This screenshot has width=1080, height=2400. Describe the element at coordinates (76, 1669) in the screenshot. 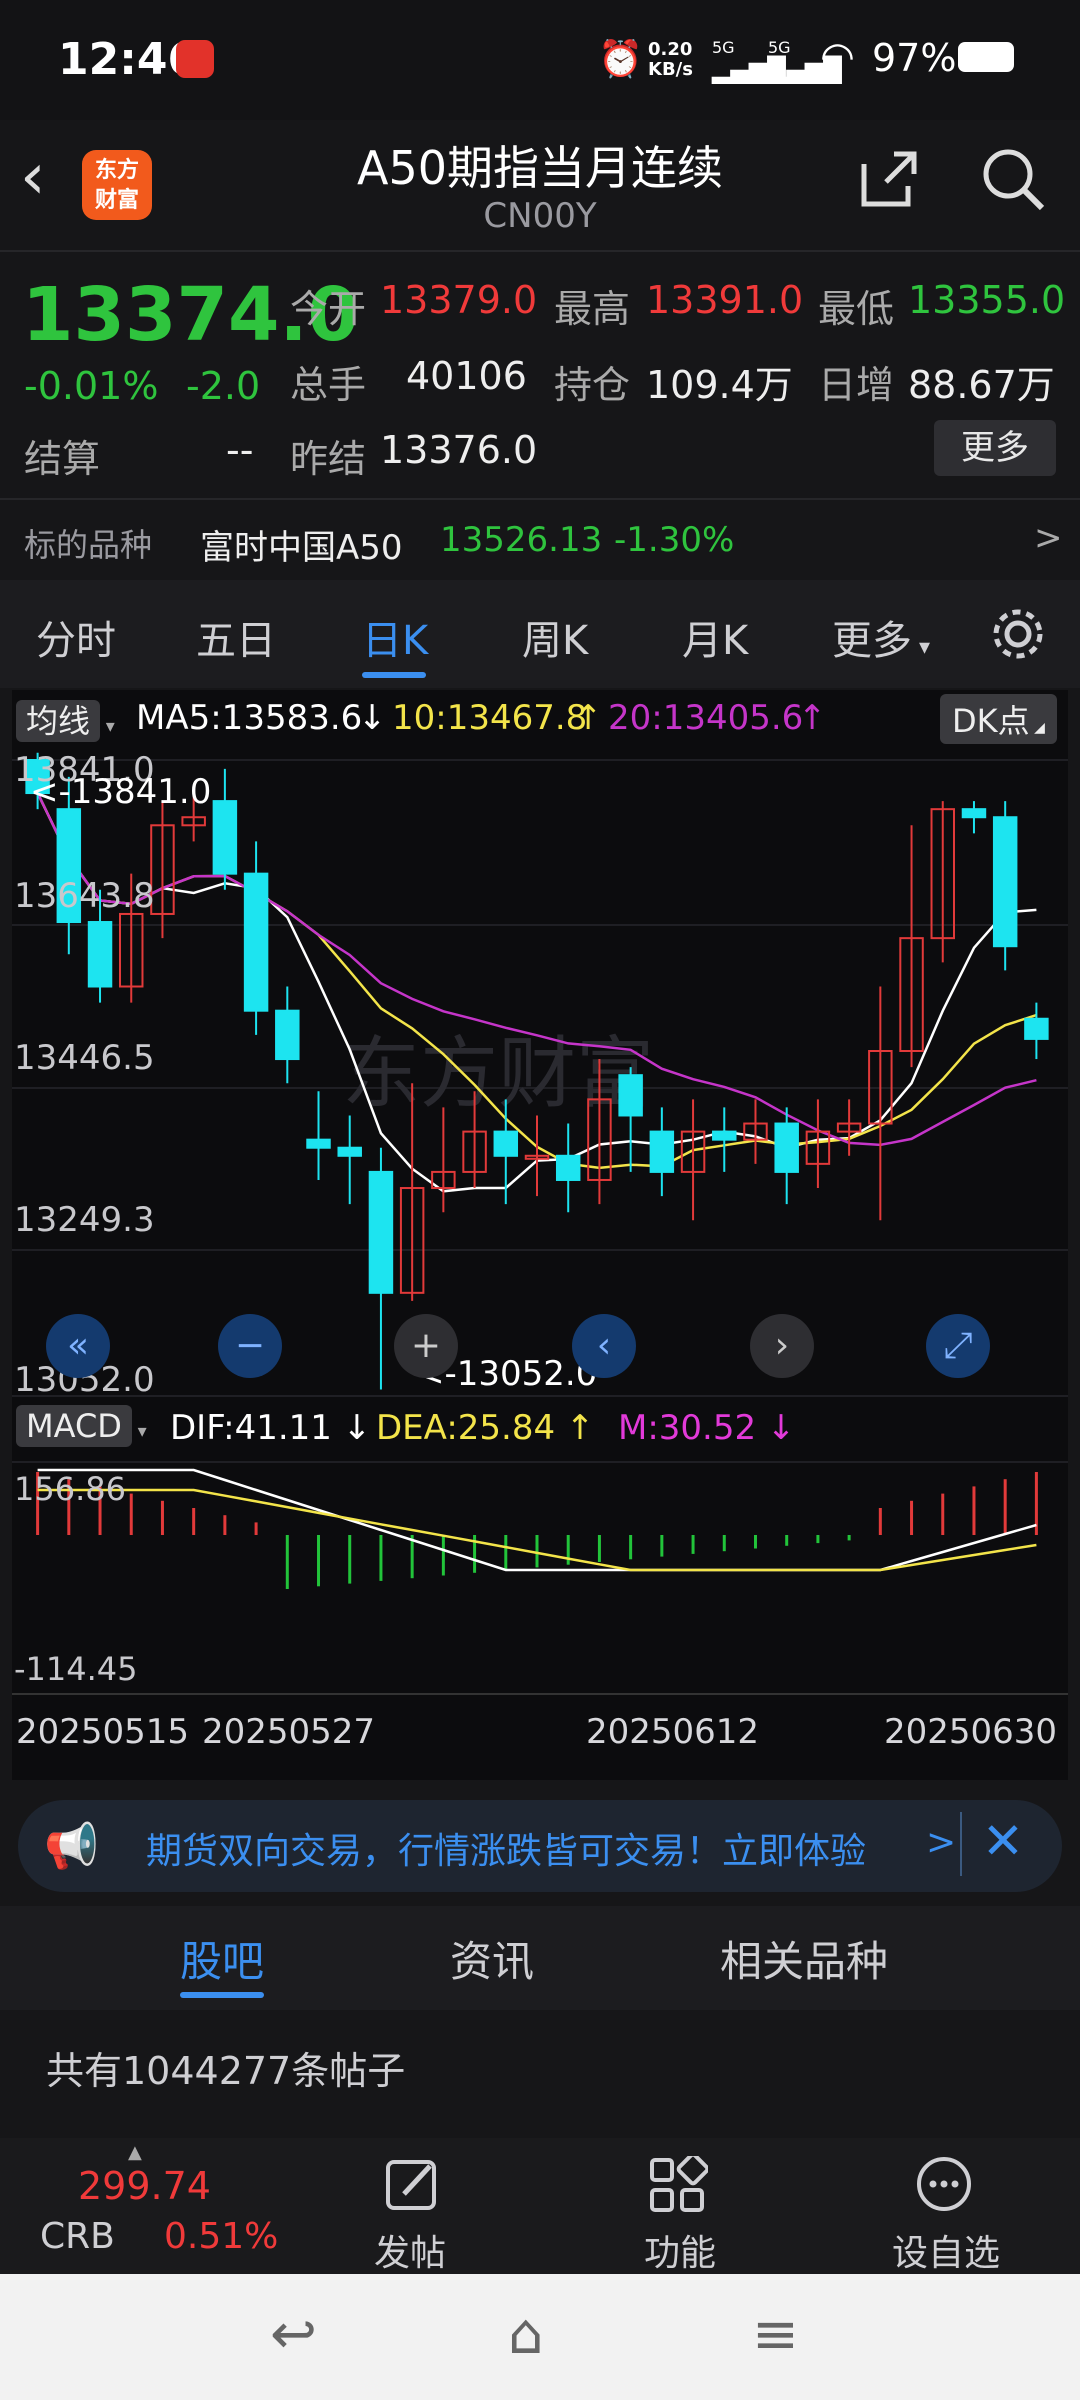

I see `macd-bottom: -114.45` at that location.